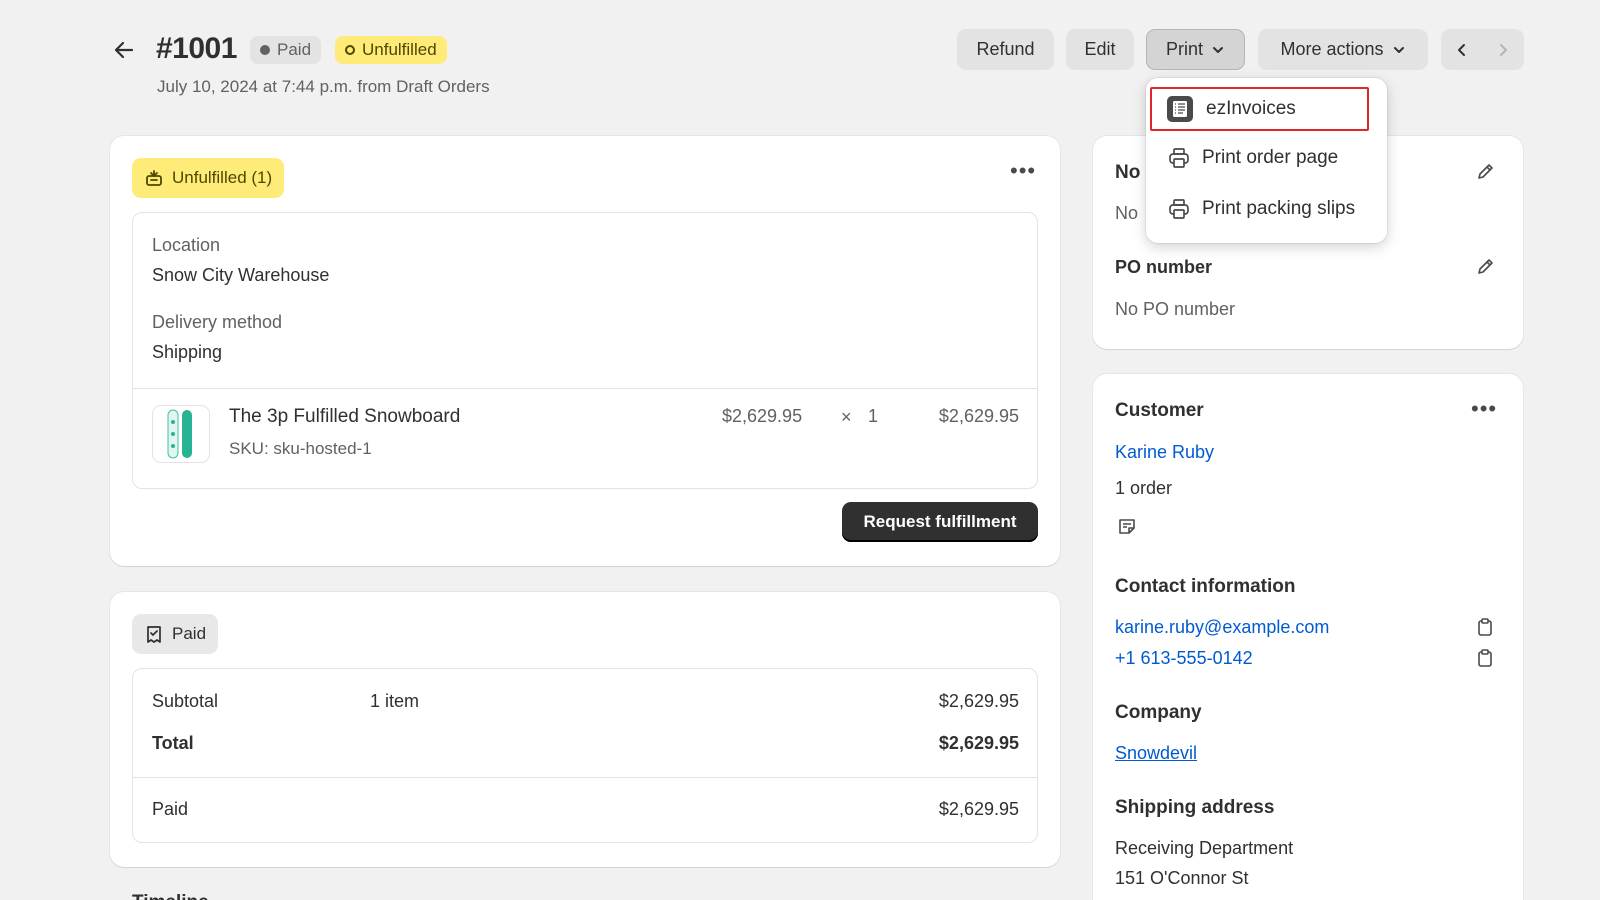 Image resolution: width=1600 pixels, height=900 pixels. I want to click on dot-icon, so click(265, 50).